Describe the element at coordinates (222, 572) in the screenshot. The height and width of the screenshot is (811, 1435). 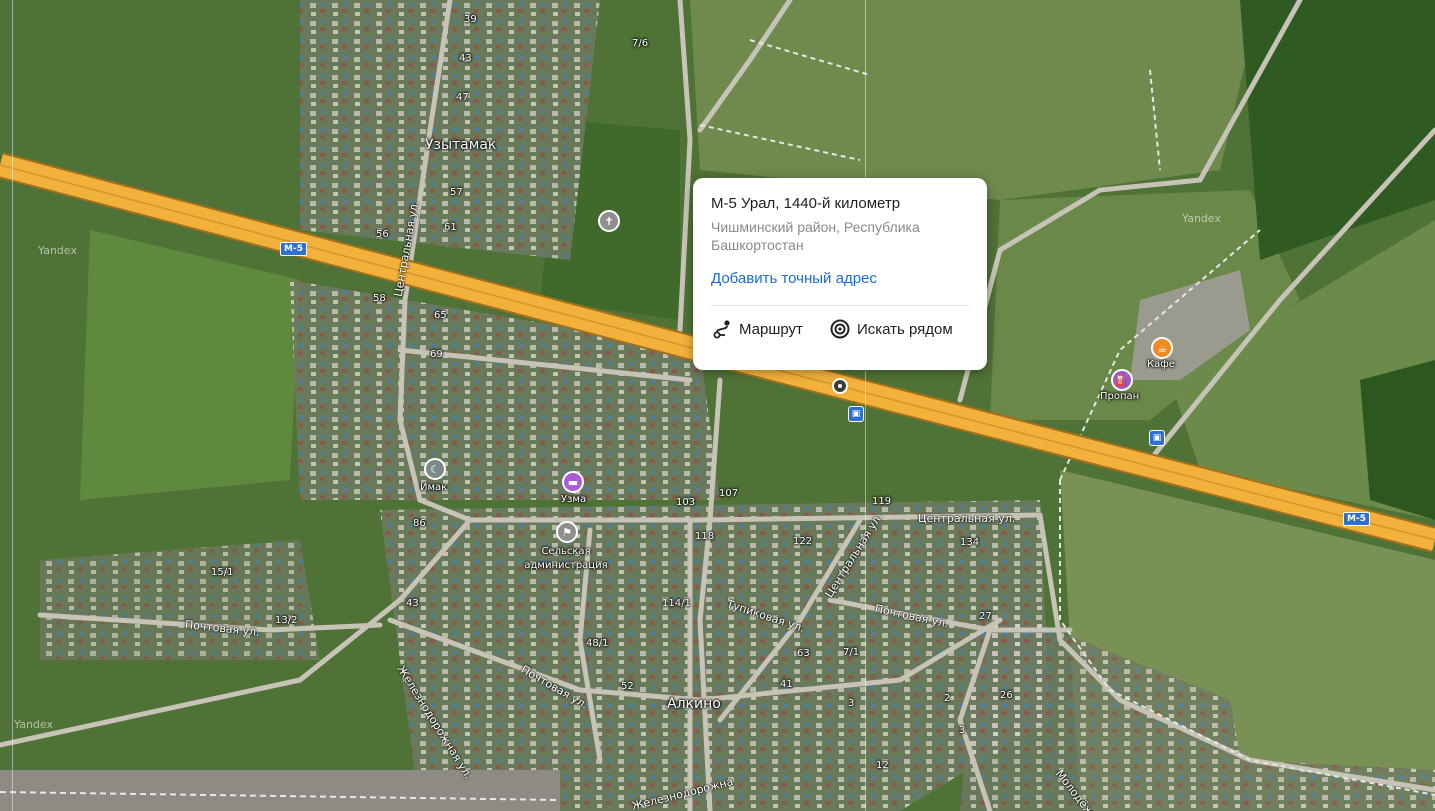
I see `house-number: 15/1` at that location.